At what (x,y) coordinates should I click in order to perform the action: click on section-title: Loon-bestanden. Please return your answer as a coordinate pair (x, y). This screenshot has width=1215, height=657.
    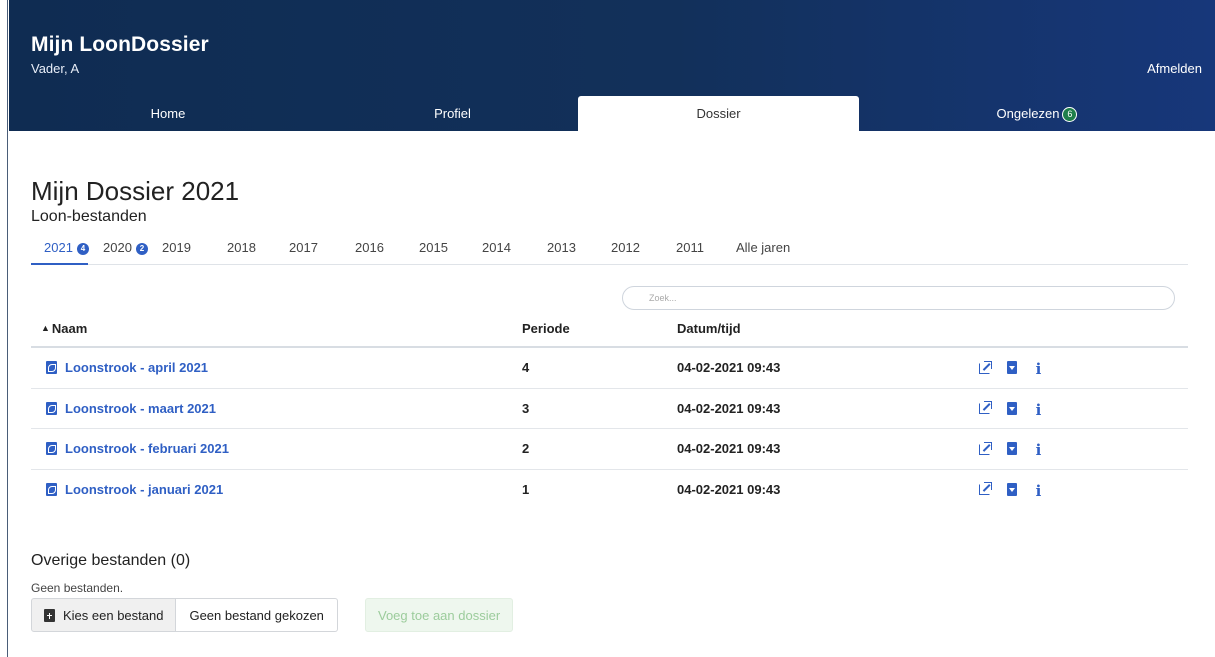
    Looking at the image, I should click on (89, 216).